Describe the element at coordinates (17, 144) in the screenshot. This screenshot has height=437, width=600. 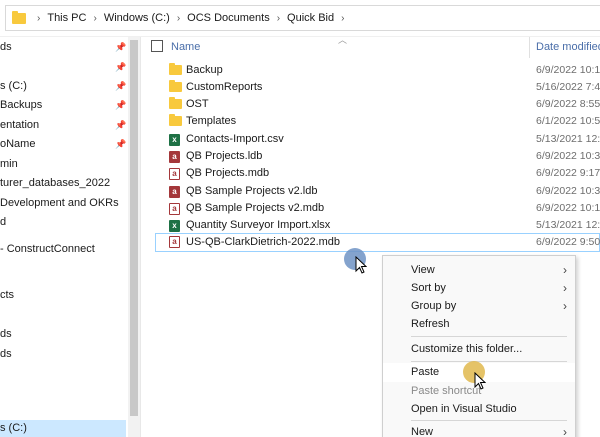
I see `nav-item-oname: oName` at that location.